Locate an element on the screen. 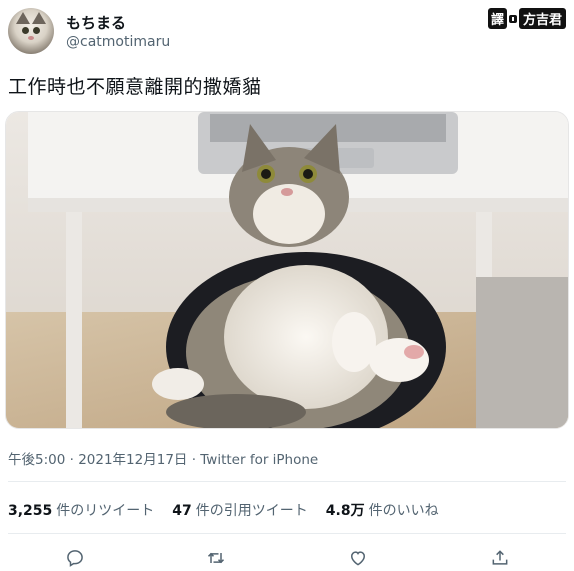 The height and width of the screenshot is (571, 574). quotes-stat: 47 件の引用ツイート is located at coordinates (239, 510).